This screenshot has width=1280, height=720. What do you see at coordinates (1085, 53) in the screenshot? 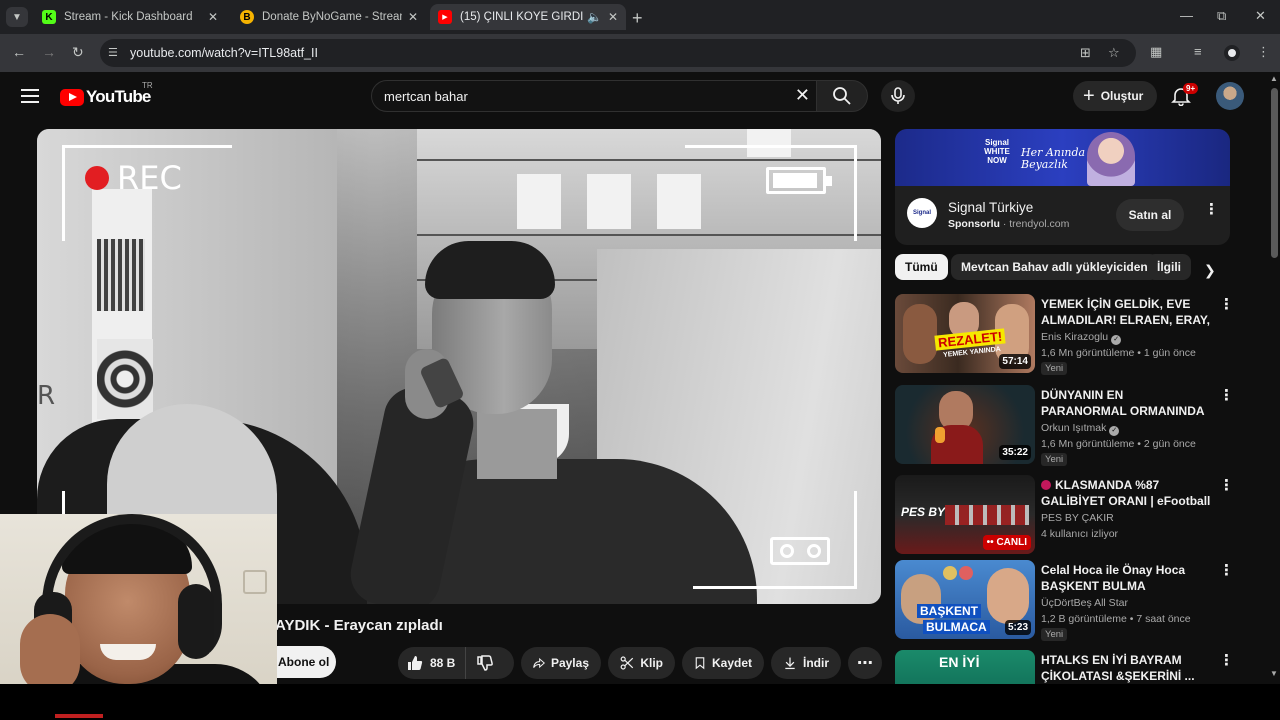
I see `install-app-icon: ⊞` at bounding box center [1085, 53].